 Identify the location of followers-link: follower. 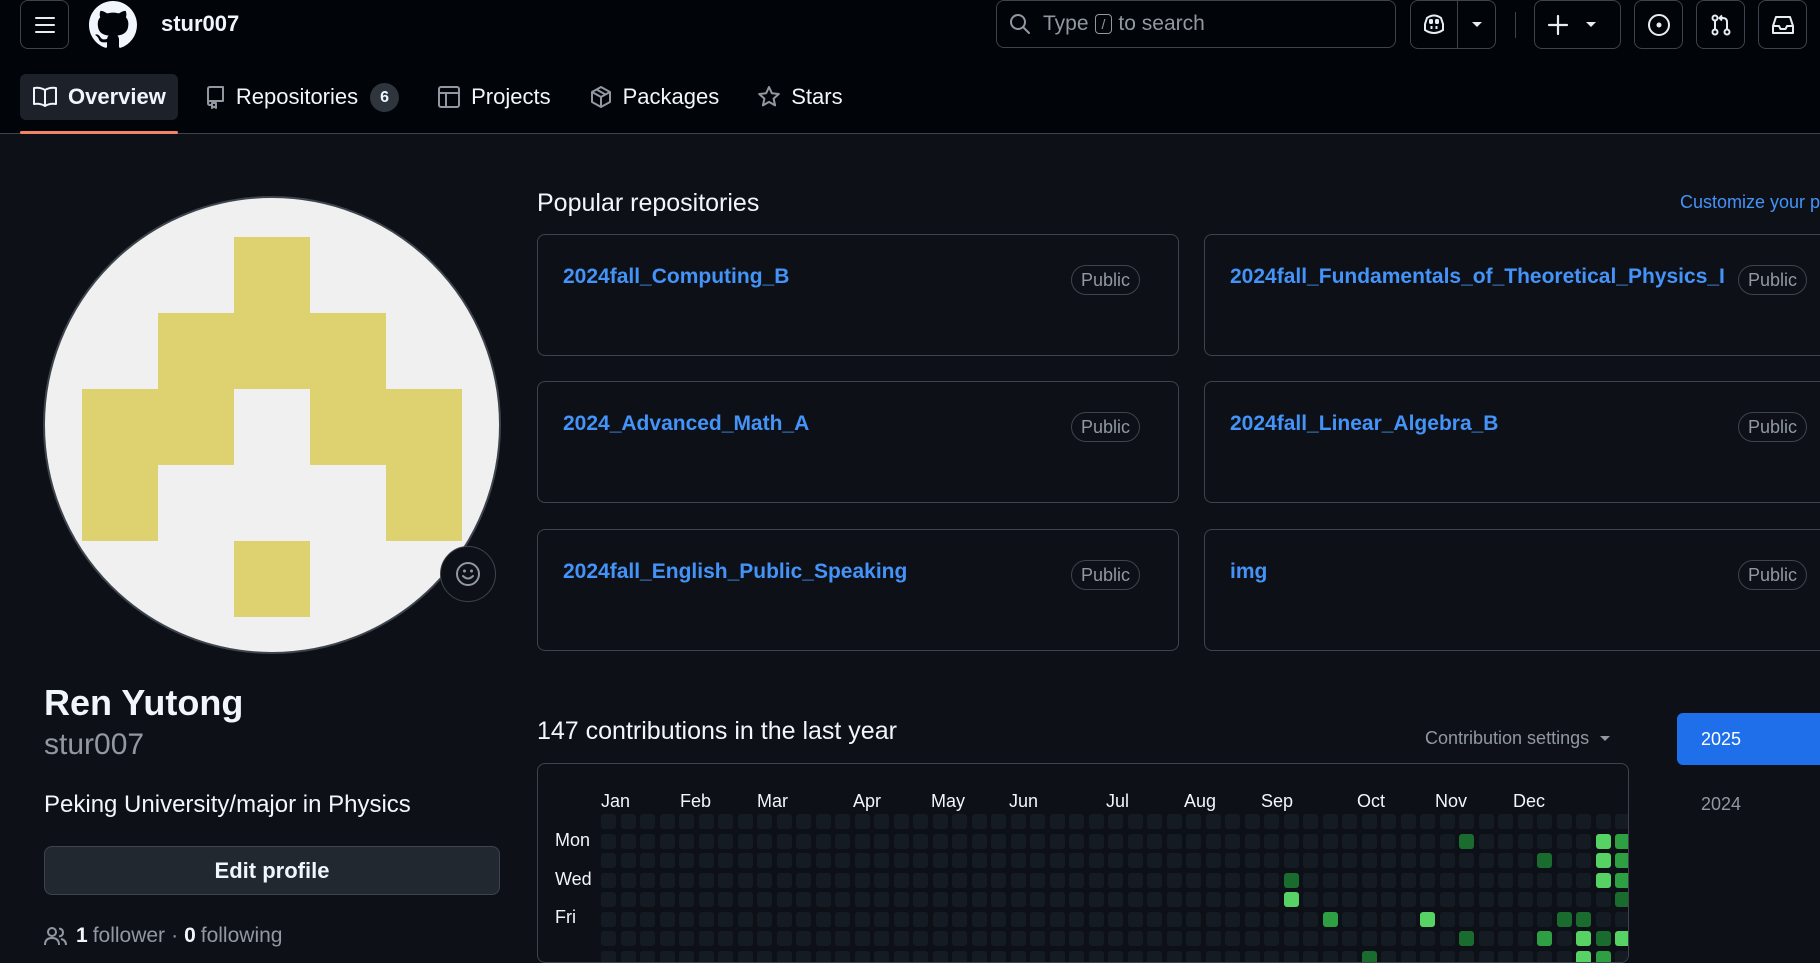
(129, 936).